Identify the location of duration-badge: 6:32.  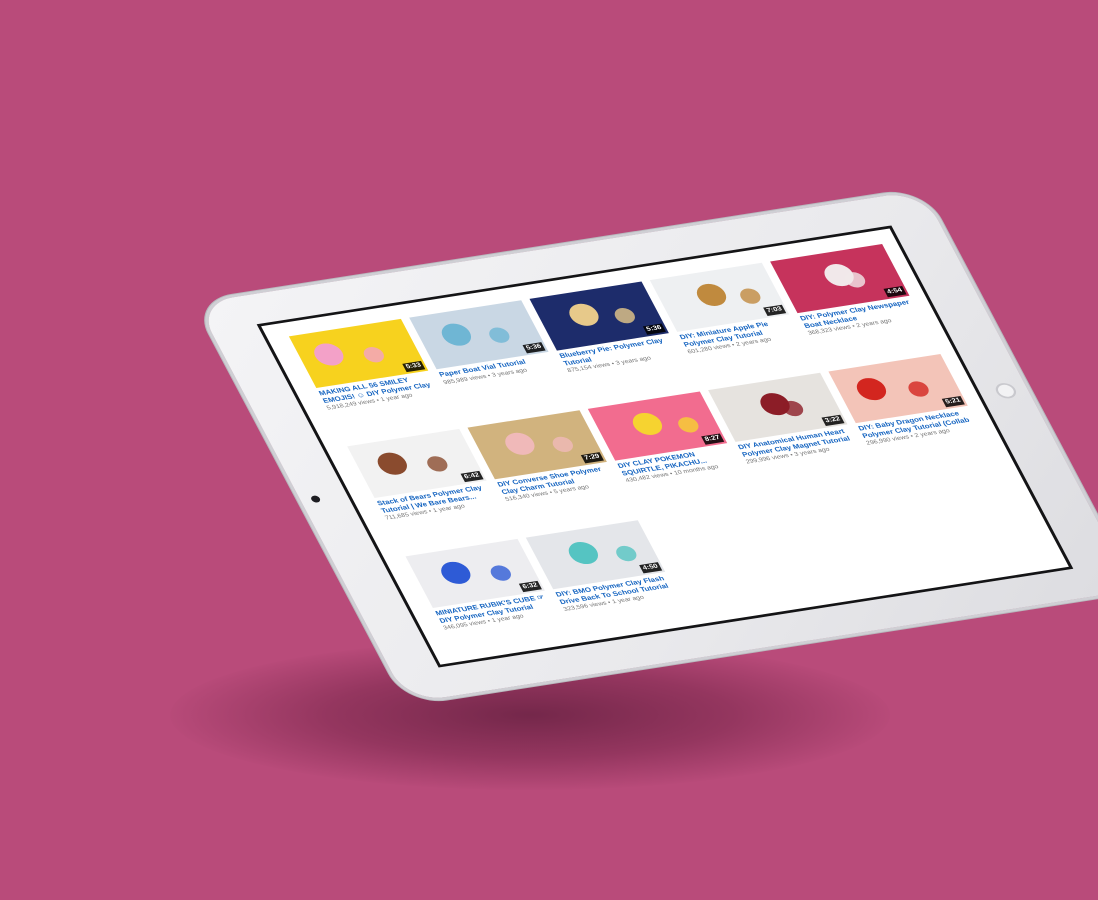
(530, 586).